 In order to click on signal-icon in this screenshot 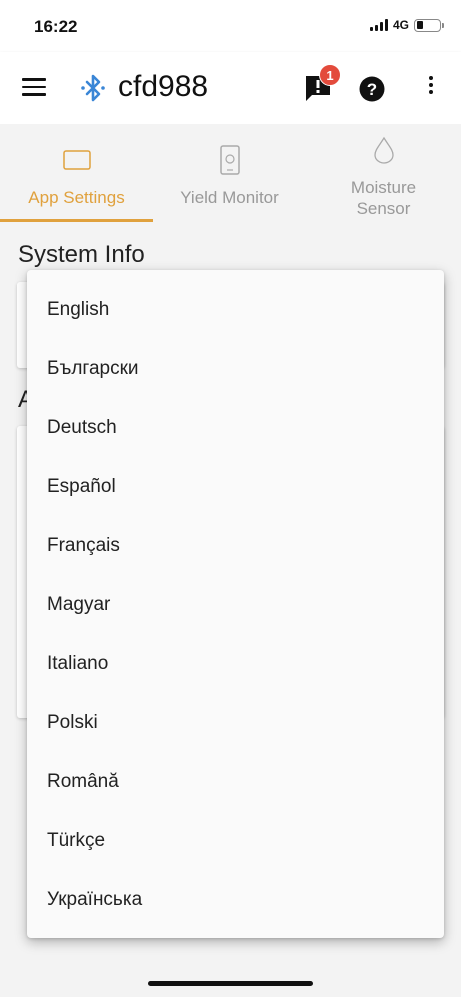, I will do `click(378, 25)`.